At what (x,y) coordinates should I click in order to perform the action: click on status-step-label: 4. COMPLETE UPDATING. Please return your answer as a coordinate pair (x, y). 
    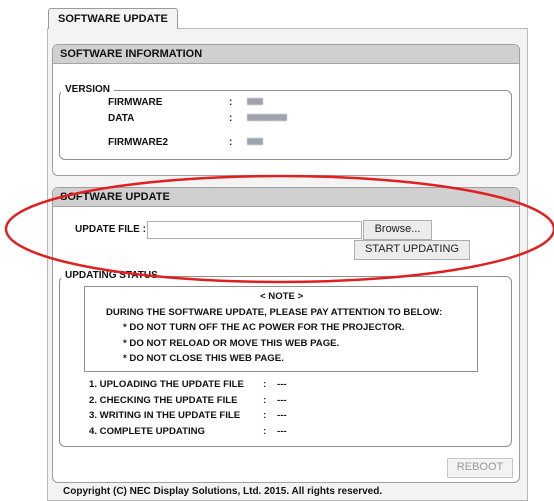
    Looking at the image, I should click on (147, 431).